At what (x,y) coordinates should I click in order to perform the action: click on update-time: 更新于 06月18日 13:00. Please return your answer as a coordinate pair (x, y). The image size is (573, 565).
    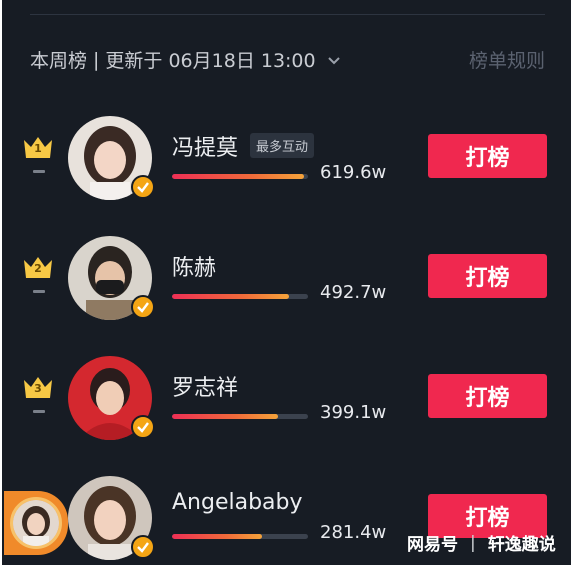
    Looking at the image, I should click on (210, 61).